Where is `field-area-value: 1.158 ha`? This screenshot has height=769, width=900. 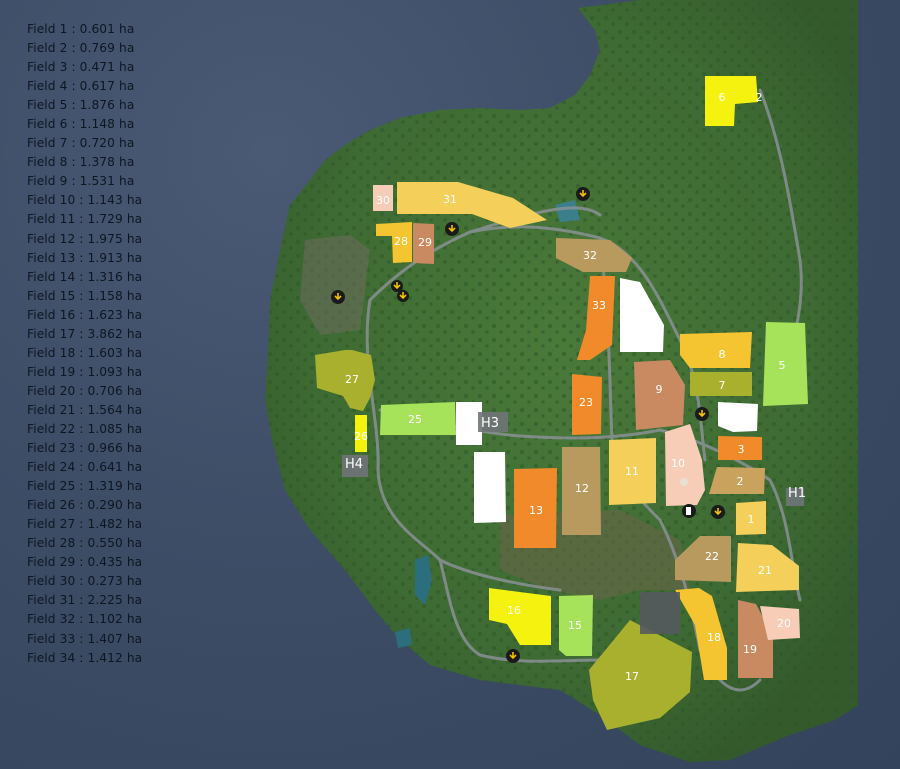 field-area-value: 1.158 ha is located at coordinates (115, 295).